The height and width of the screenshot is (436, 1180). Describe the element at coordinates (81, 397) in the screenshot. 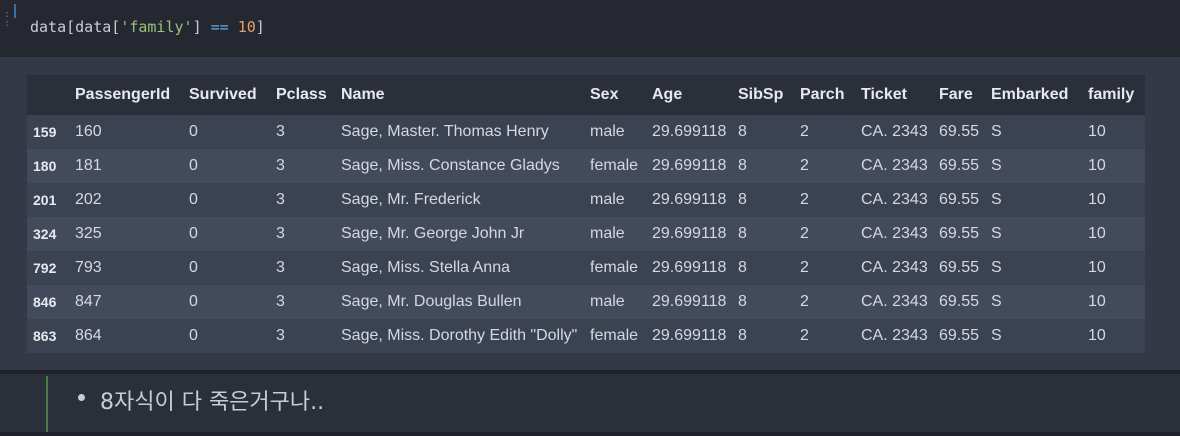

I see `bullet-icon` at that location.